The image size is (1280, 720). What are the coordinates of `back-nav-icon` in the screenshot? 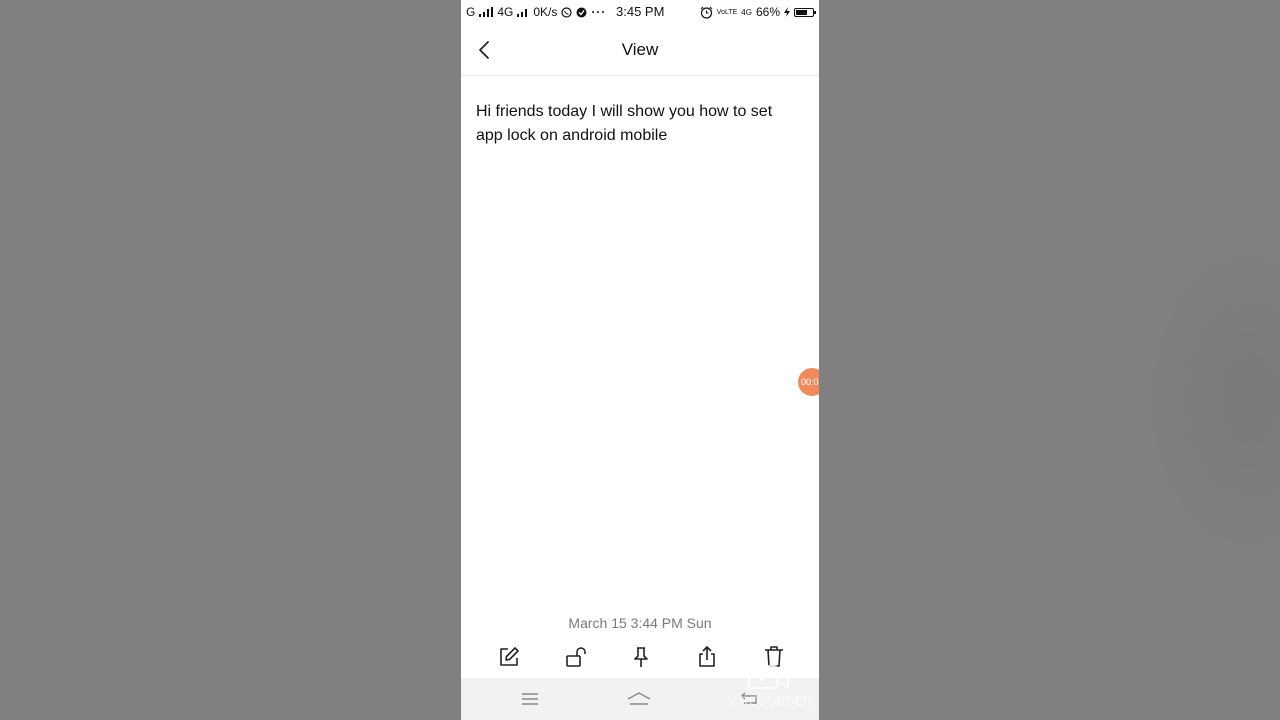 It's located at (749, 699).